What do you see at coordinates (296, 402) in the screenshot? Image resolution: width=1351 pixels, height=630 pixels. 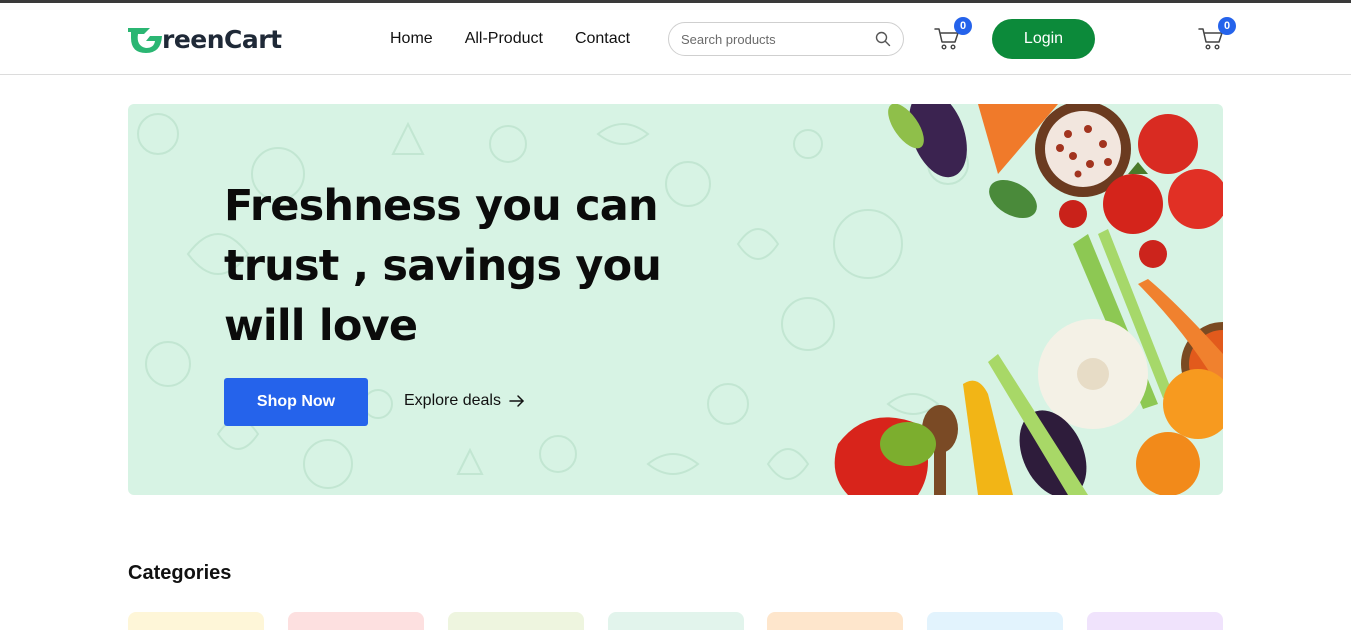 I see `shop-now-button: Shop Now` at bounding box center [296, 402].